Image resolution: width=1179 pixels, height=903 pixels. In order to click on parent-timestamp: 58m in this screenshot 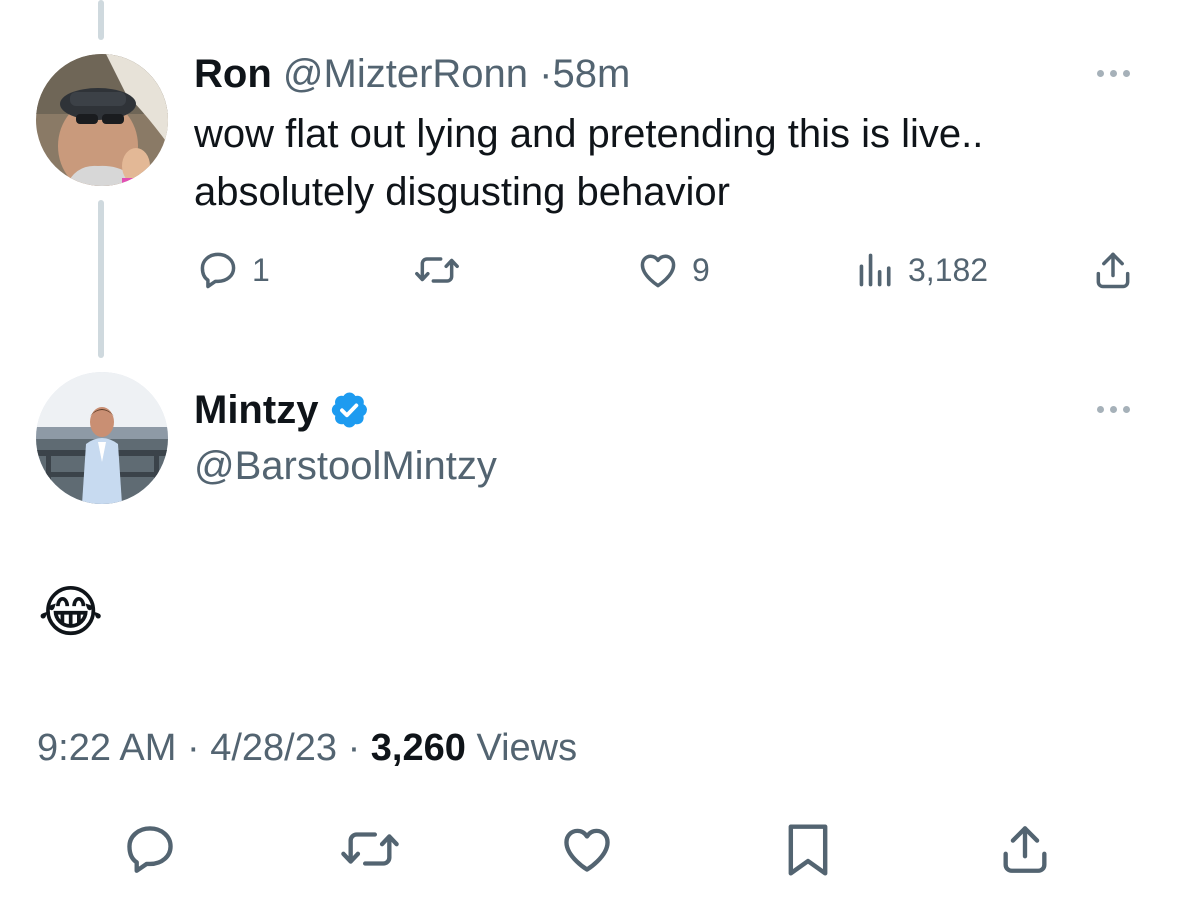, I will do `click(591, 74)`.